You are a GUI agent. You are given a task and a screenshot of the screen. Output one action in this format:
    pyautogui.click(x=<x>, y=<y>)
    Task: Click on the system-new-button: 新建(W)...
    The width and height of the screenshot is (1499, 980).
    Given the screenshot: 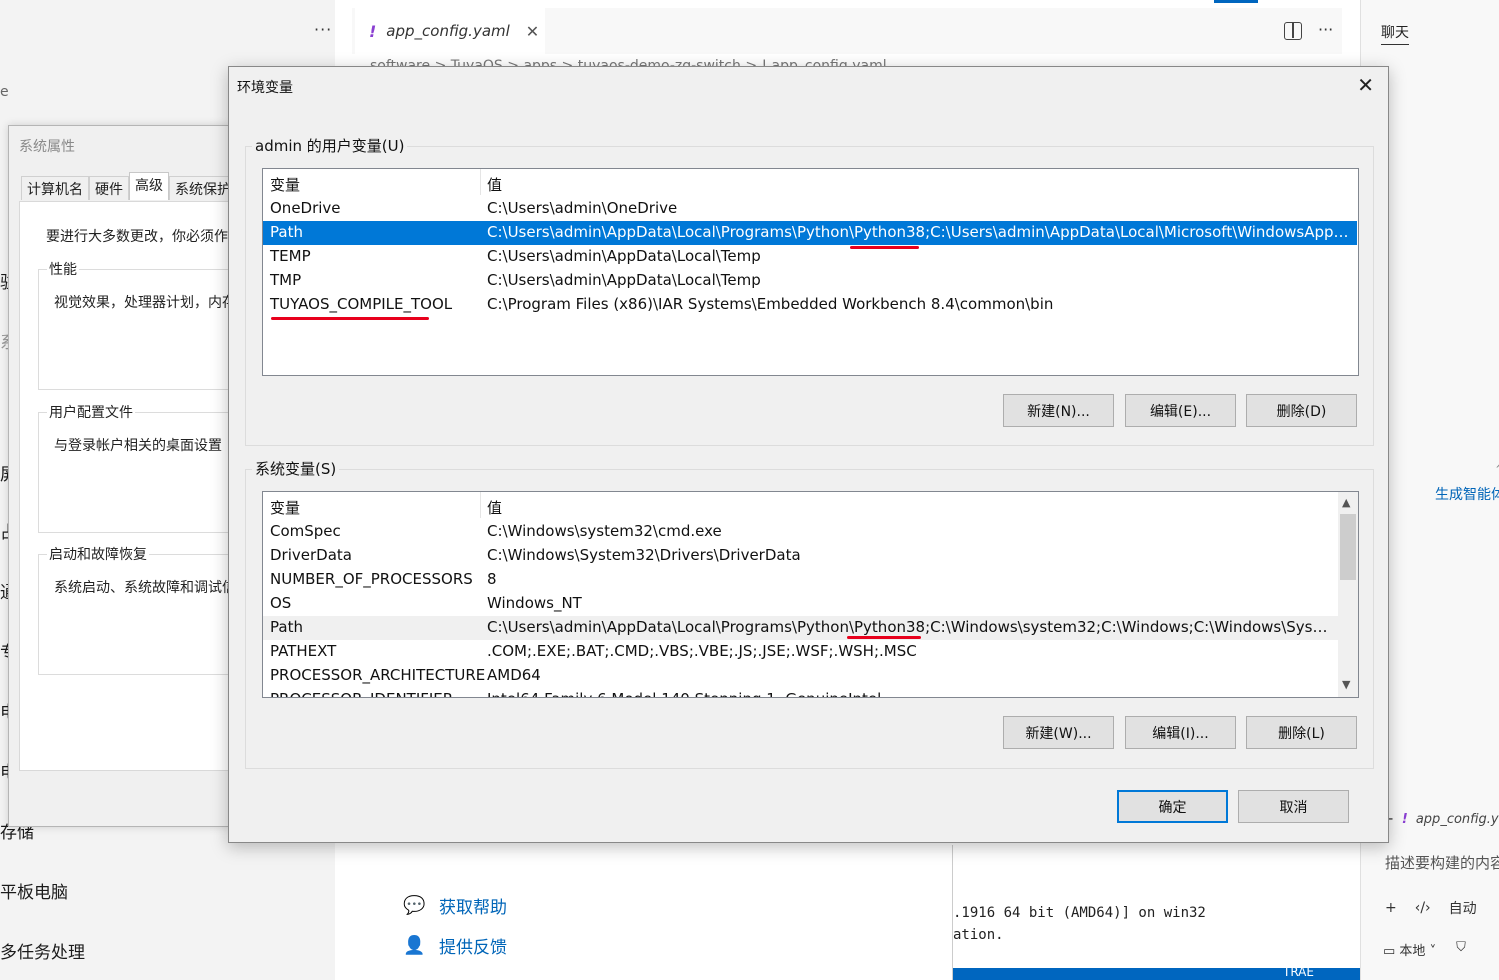 What is the action you would take?
    pyautogui.click(x=1058, y=732)
    